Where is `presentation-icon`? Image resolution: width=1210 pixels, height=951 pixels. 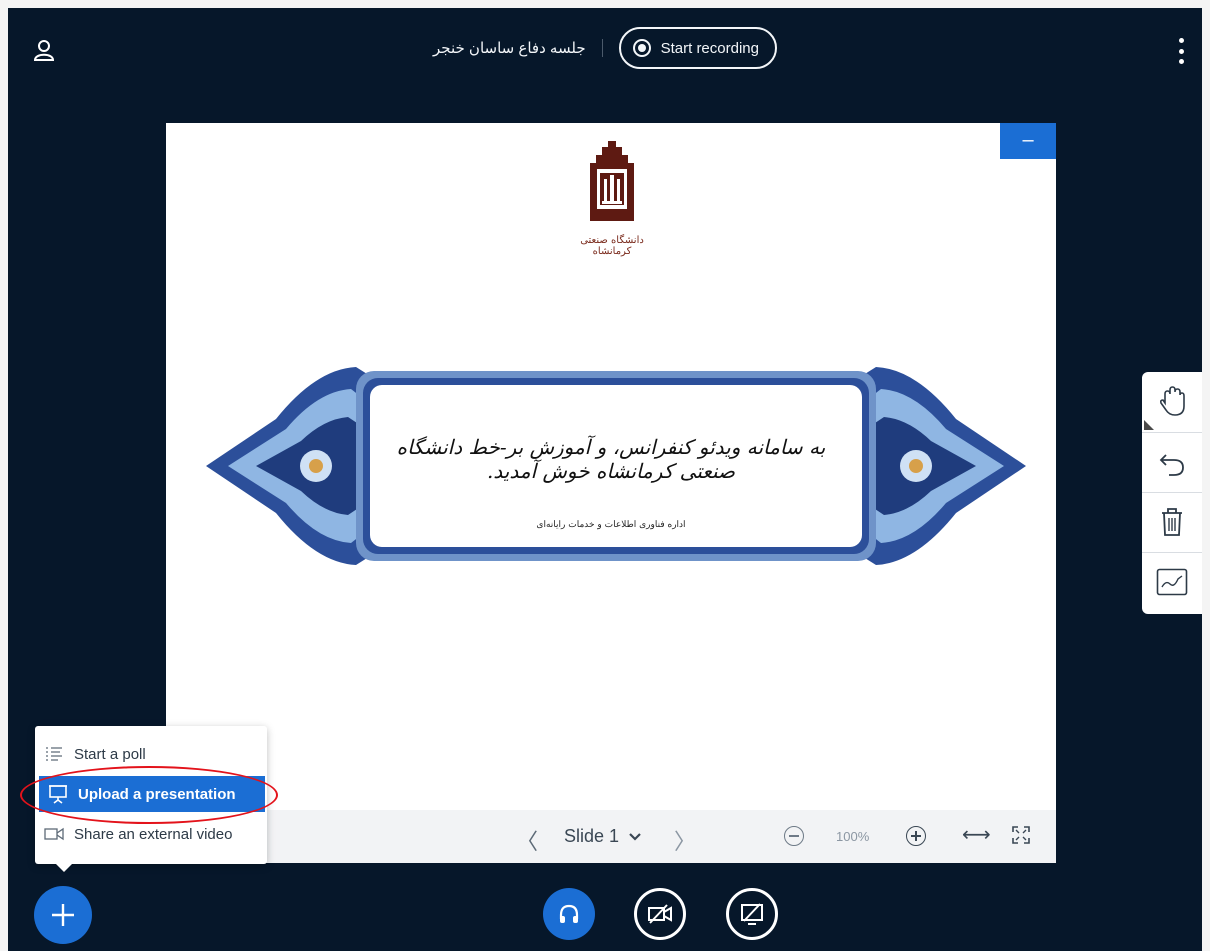 presentation-icon is located at coordinates (58, 794).